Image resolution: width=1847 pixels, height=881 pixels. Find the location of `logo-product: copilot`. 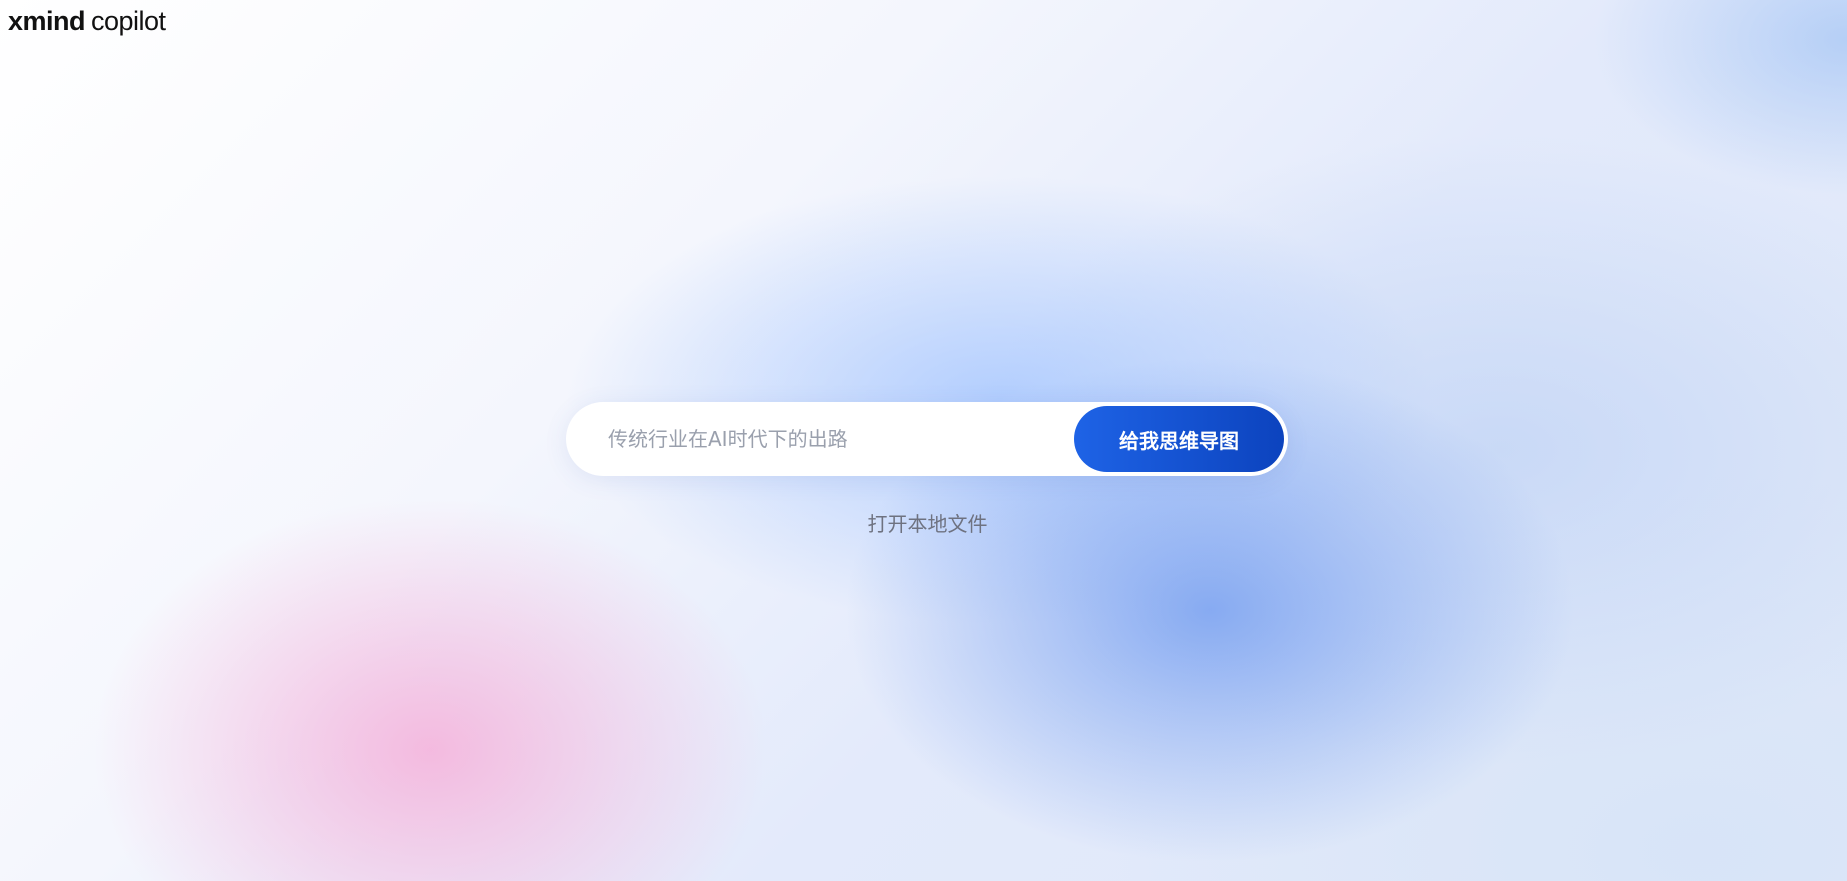

logo-product: copilot is located at coordinates (128, 21).